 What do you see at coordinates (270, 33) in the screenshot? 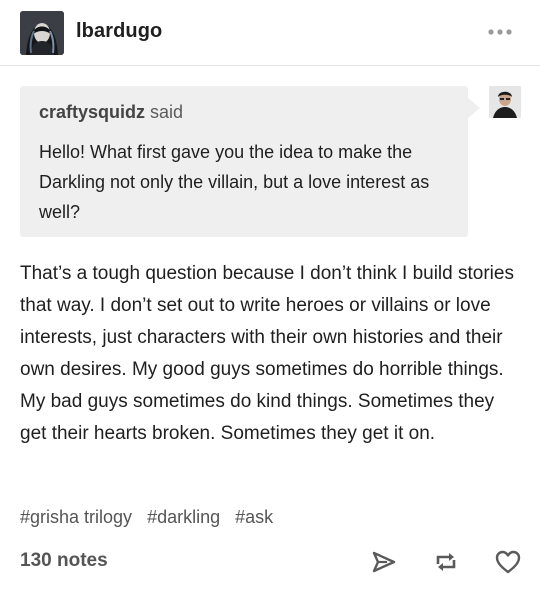
I see `post-header: lbardugo` at bounding box center [270, 33].